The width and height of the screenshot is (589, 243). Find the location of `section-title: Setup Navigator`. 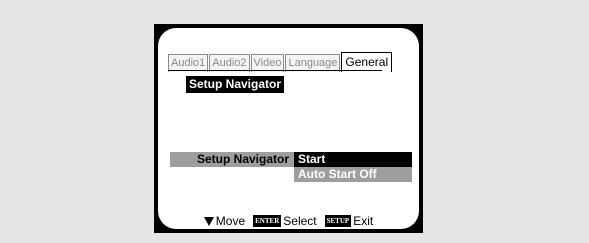

section-title: Setup Navigator is located at coordinates (235, 84).